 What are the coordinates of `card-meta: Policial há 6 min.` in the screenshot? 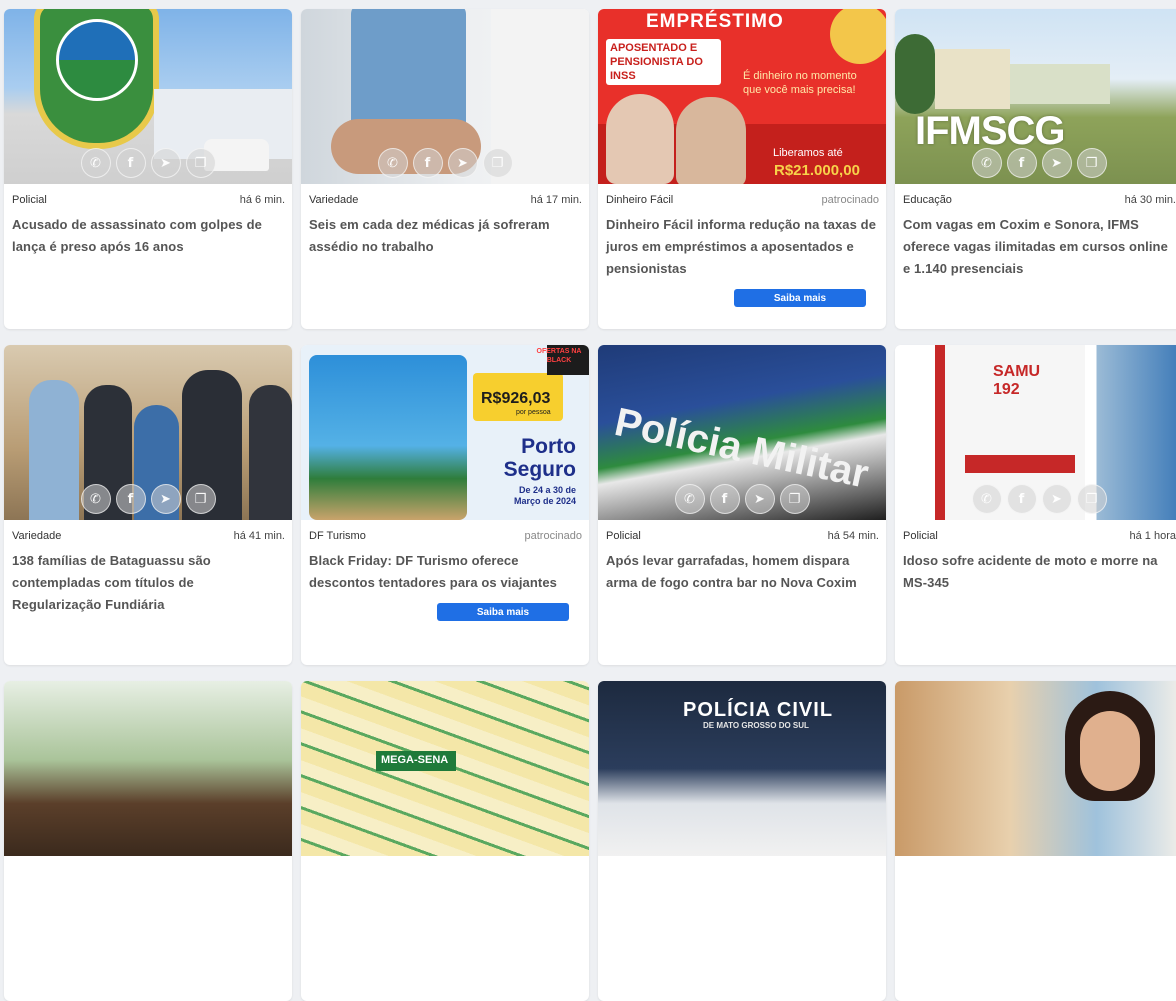 It's located at (148, 195).